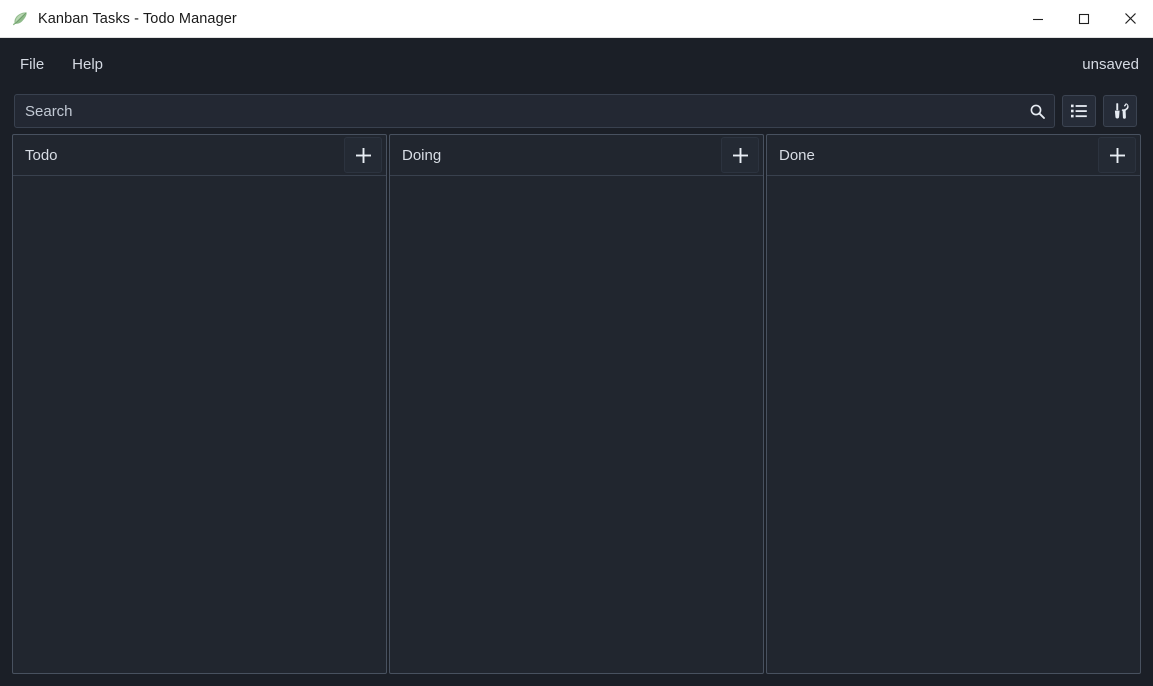  What do you see at coordinates (32, 64) in the screenshot?
I see `menu-item-file: File` at bounding box center [32, 64].